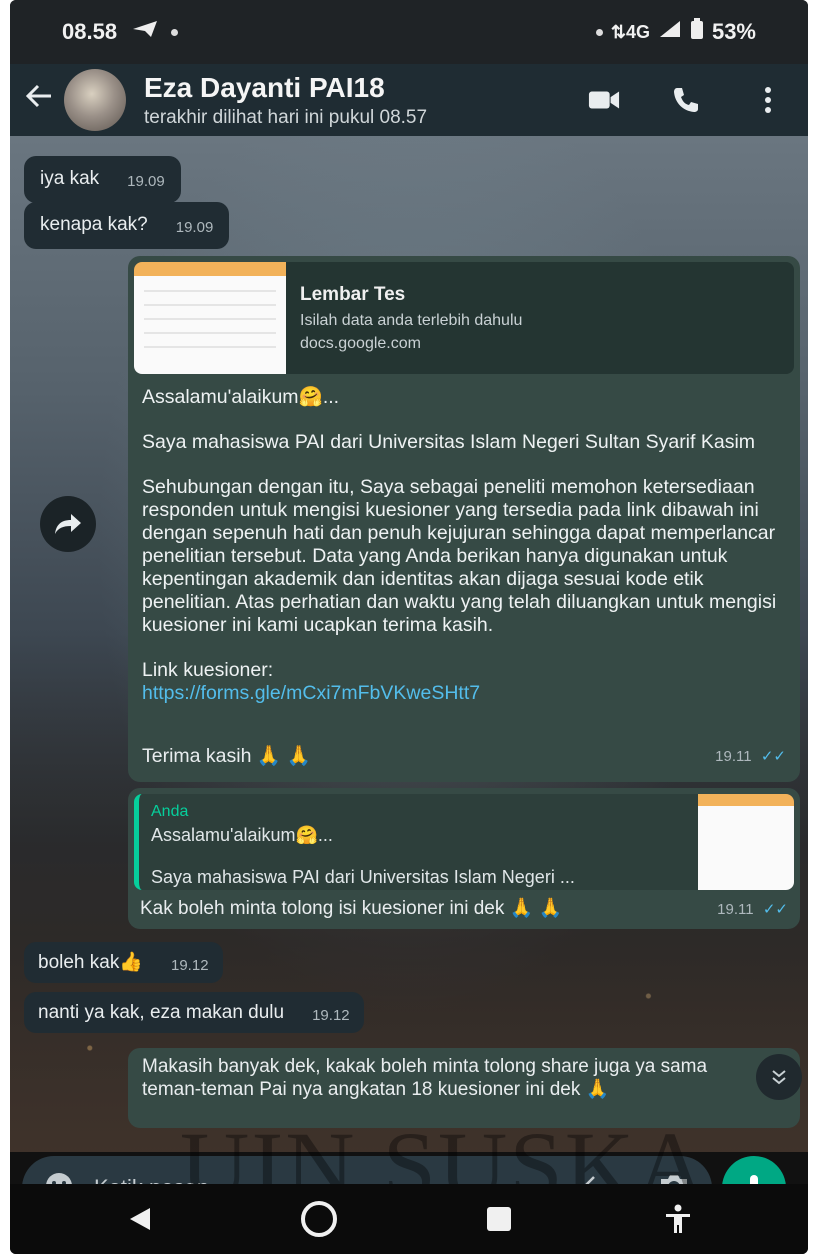 The width and height of the screenshot is (818, 1254). I want to click on nav-back-icon, so click(140, 1219).